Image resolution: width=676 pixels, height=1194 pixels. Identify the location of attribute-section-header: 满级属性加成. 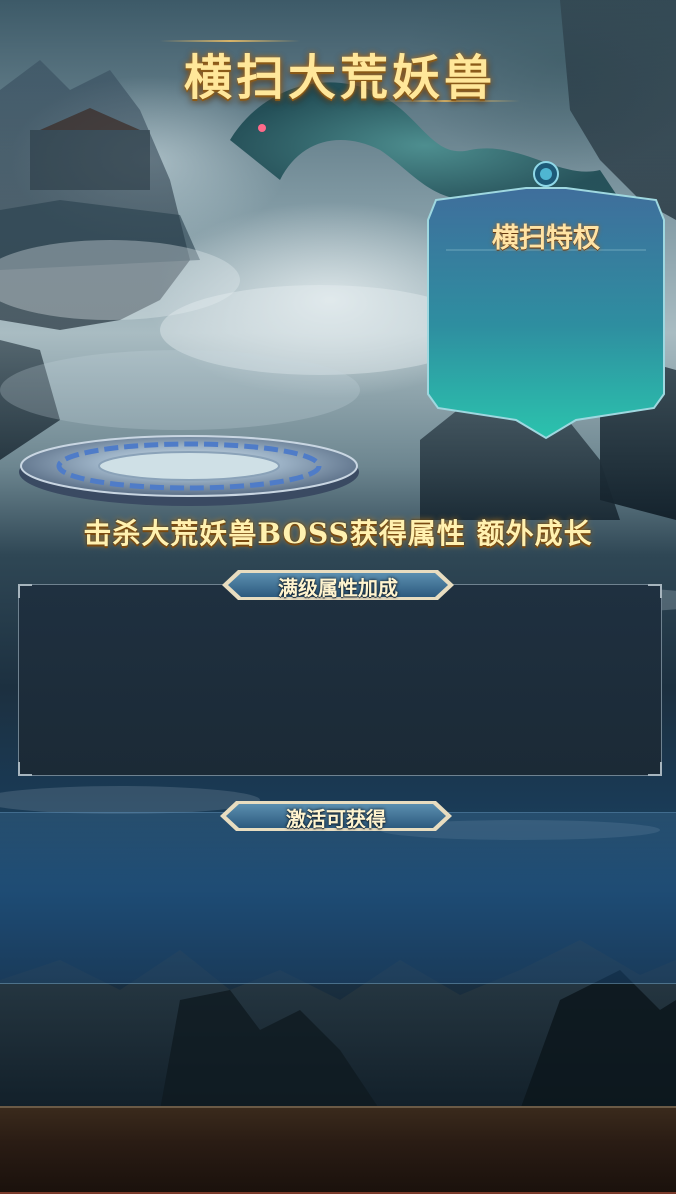
(338, 585).